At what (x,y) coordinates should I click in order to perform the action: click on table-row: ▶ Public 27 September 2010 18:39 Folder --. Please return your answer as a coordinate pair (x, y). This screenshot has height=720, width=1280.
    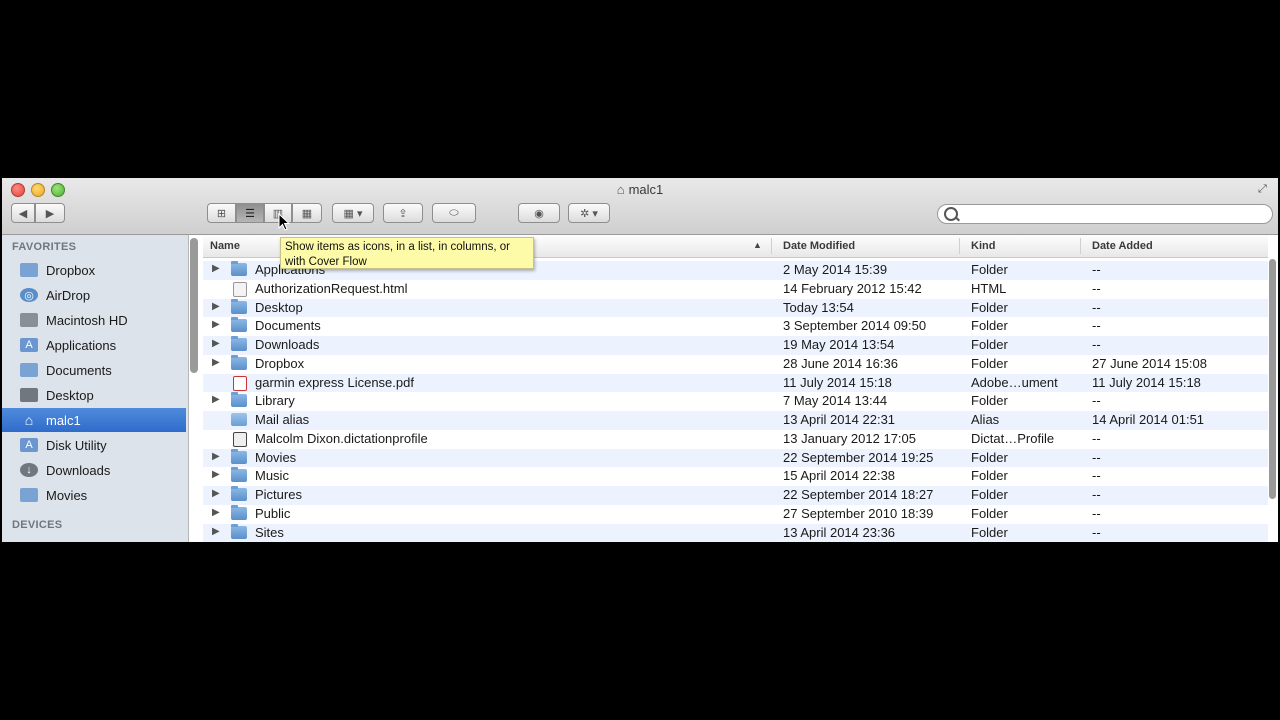
    Looking at the image, I should click on (735, 514).